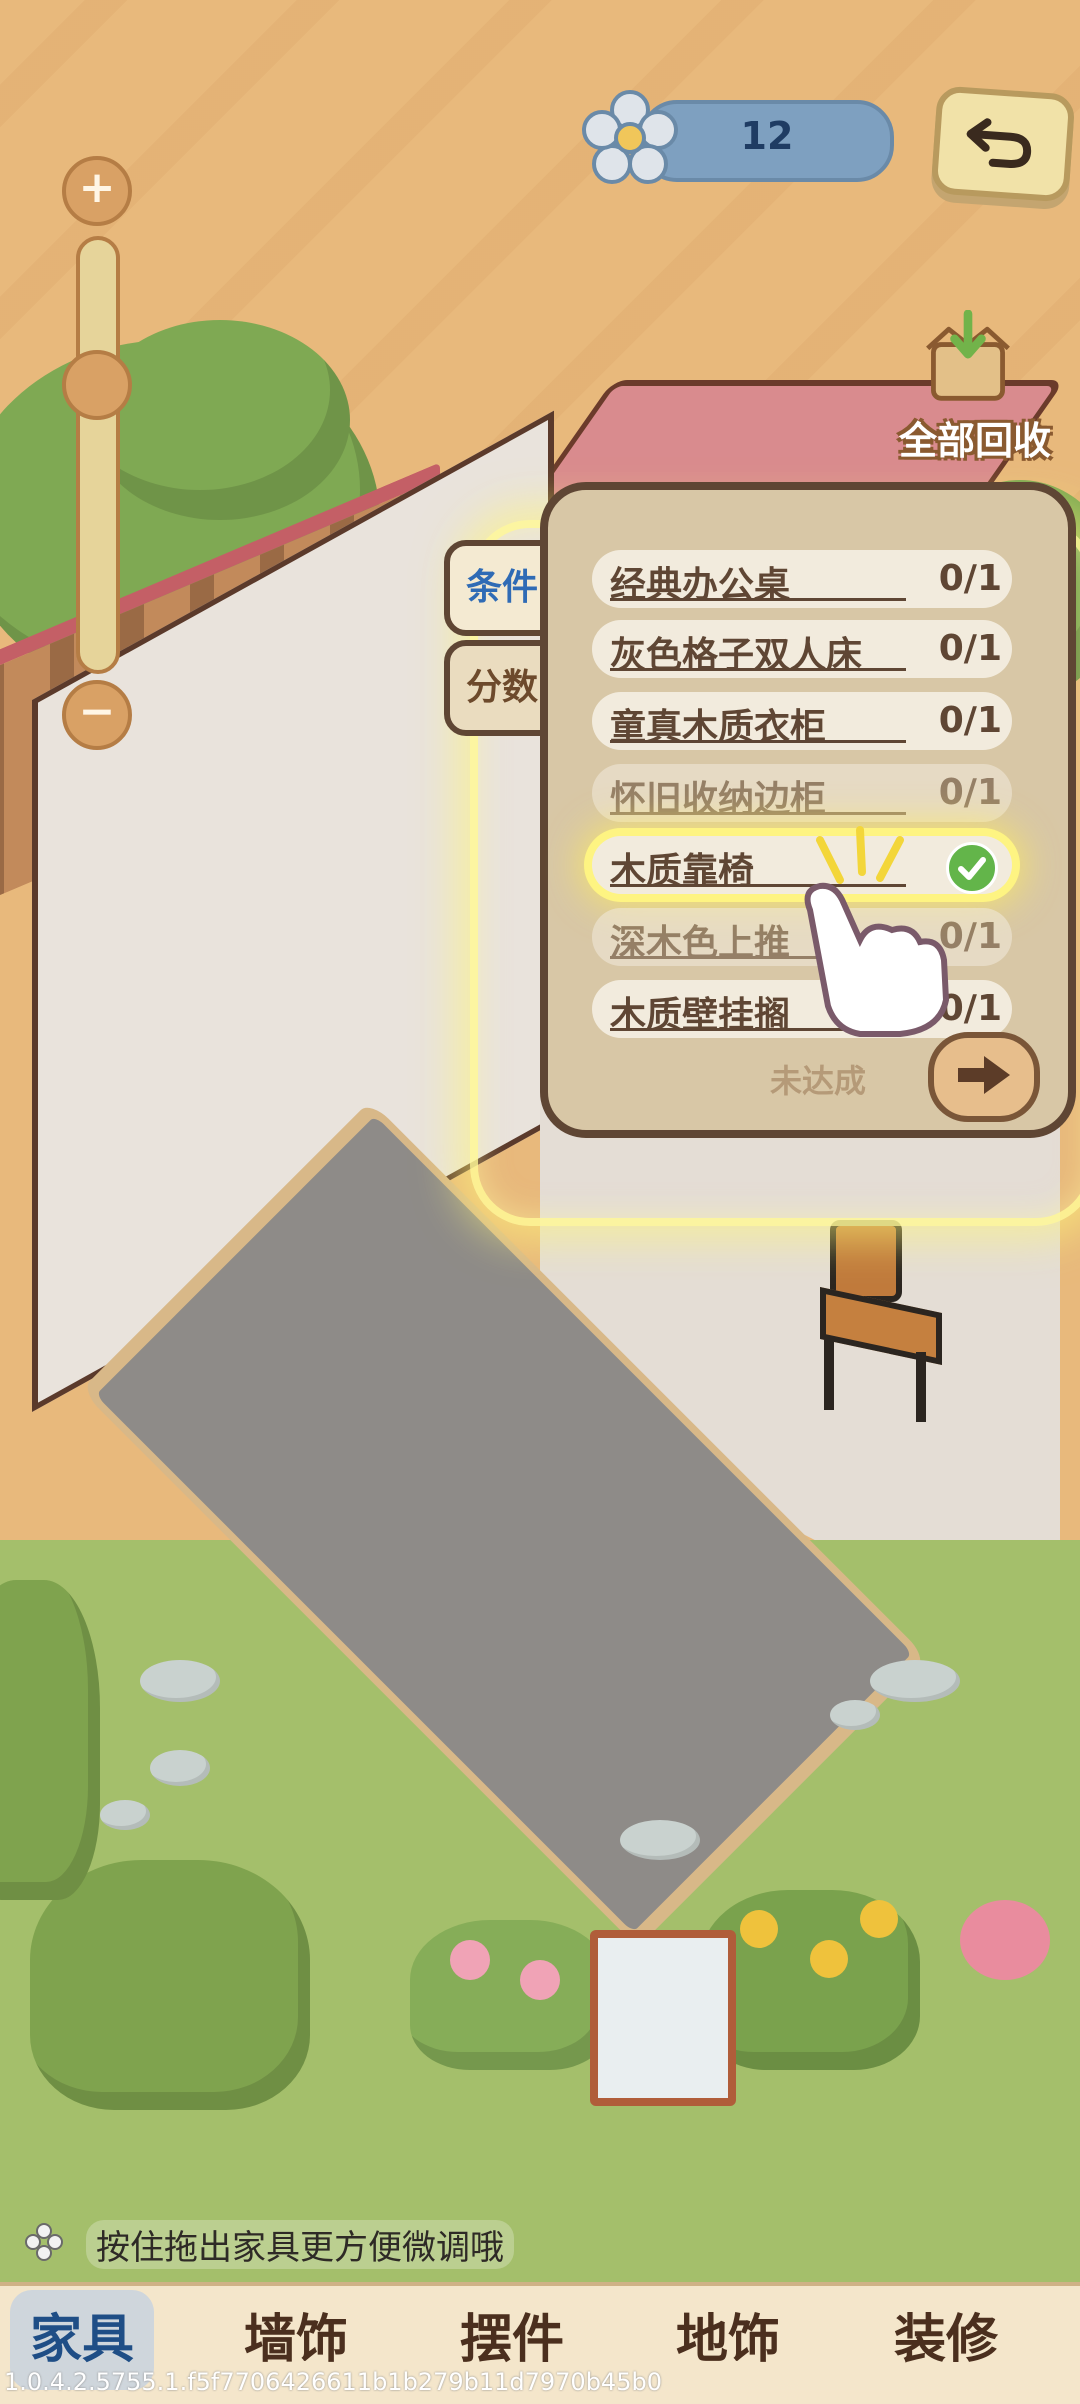 Image resolution: width=1080 pixels, height=2404 pixels. I want to click on flower-bush-pink, so click(510, 1995).